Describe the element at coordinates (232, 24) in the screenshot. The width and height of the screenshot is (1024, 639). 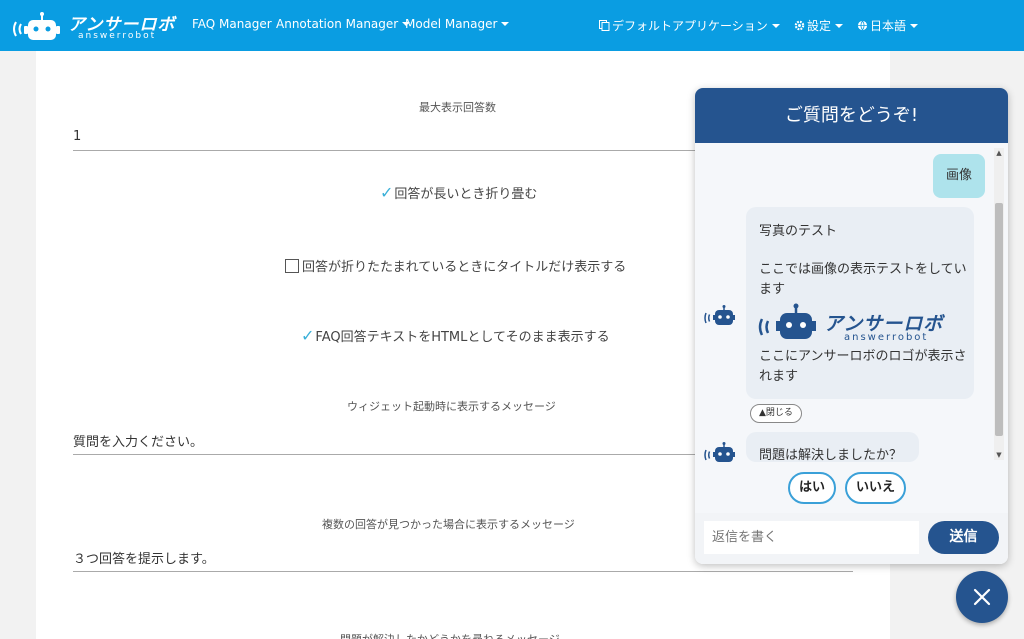
I see `nav-faq-manager: FAQ Manager` at that location.